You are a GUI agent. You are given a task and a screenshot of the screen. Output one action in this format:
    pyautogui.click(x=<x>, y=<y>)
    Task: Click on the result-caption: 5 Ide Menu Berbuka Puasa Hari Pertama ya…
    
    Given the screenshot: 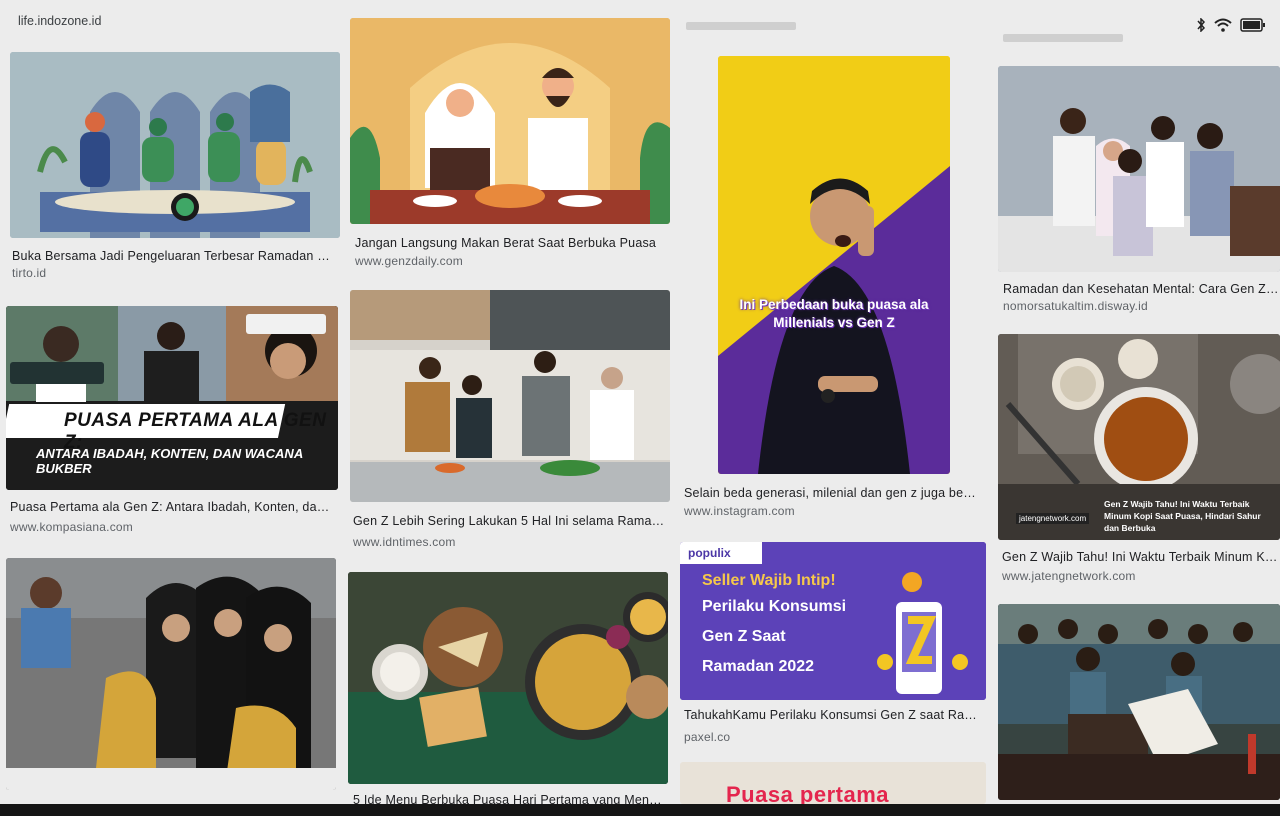 What is the action you would take?
    pyautogui.click(x=510, y=798)
    